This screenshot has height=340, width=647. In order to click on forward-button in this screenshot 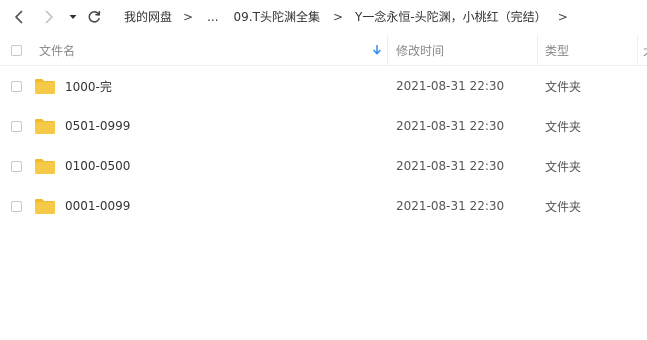, I will do `click(49, 16)`.